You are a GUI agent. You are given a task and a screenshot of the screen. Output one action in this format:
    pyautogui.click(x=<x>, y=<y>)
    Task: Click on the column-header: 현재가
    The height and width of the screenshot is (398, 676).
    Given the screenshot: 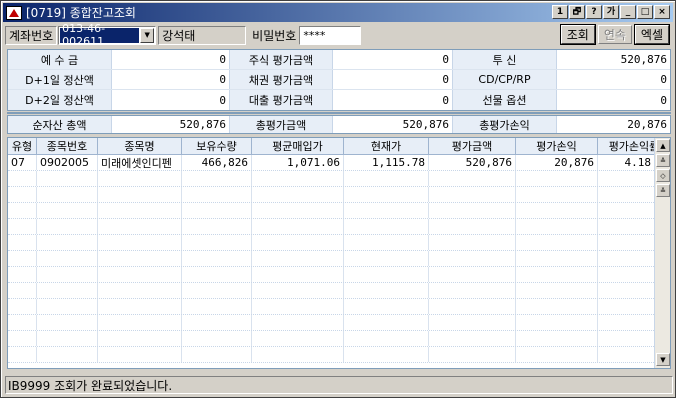 What is the action you would take?
    pyautogui.click(x=386, y=146)
    